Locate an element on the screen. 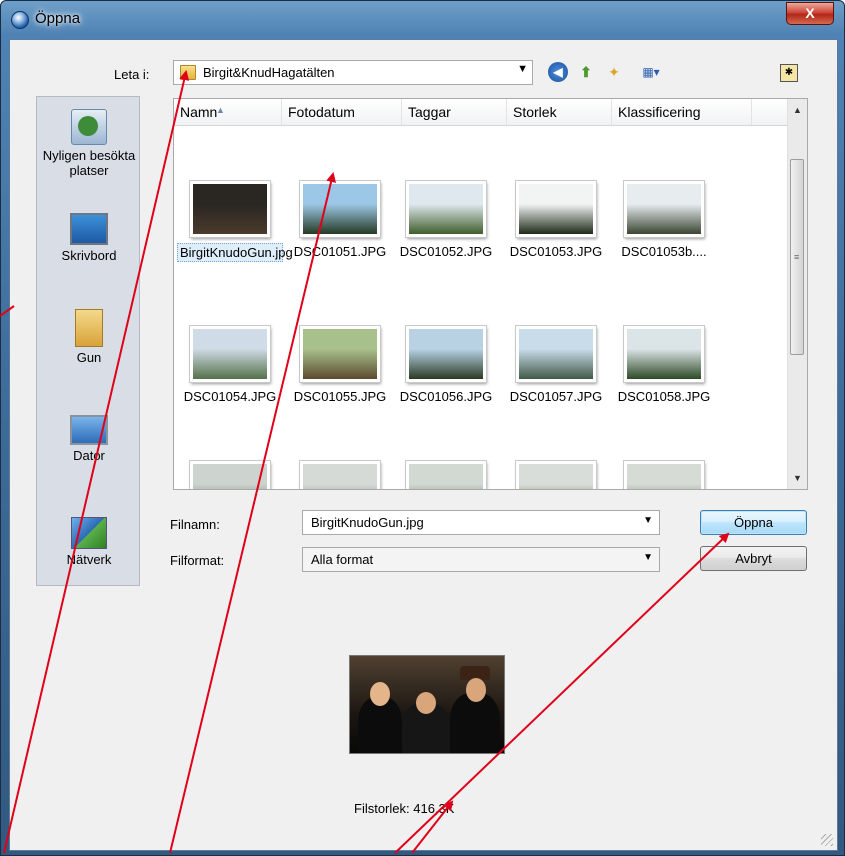 The image size is (845, 856). grip-icon: ≡ is located at coordinates (797, 257).